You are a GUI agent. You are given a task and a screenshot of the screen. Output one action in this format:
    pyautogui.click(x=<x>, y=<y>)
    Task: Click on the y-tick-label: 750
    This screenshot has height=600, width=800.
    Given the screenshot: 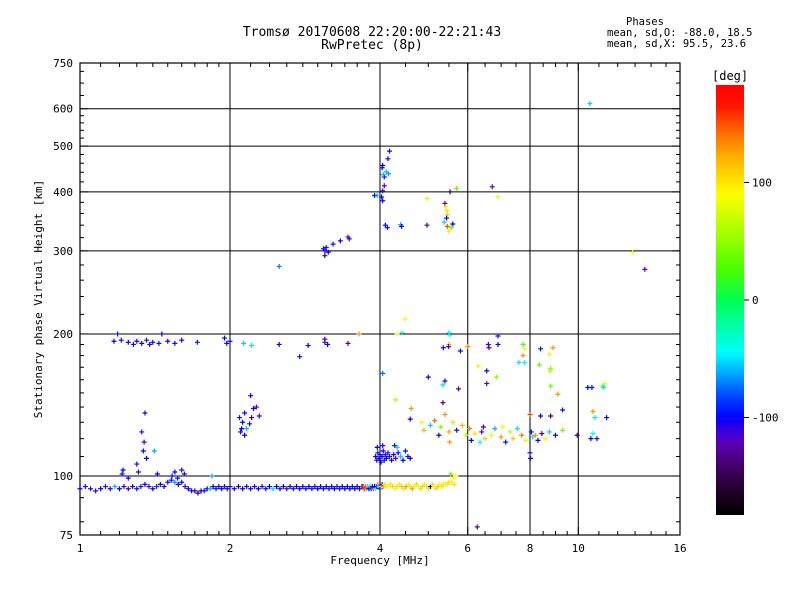 What is the action you would take?
    pyautogui.click(x=63, y=63)
    